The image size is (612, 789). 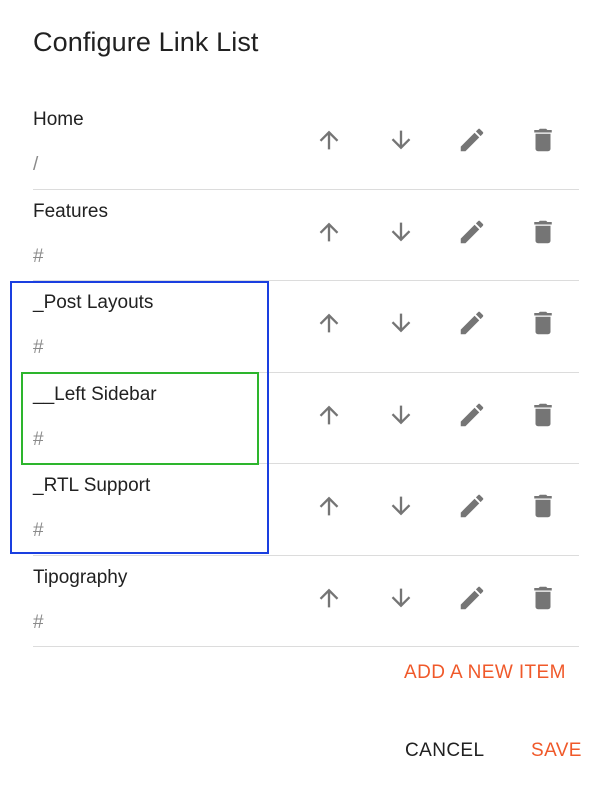 What do you see at coordinates (306, 327) in the screenshot?
I see `link-row-post-layouts: _Post Layouts #` at bounding box center [306, 327].